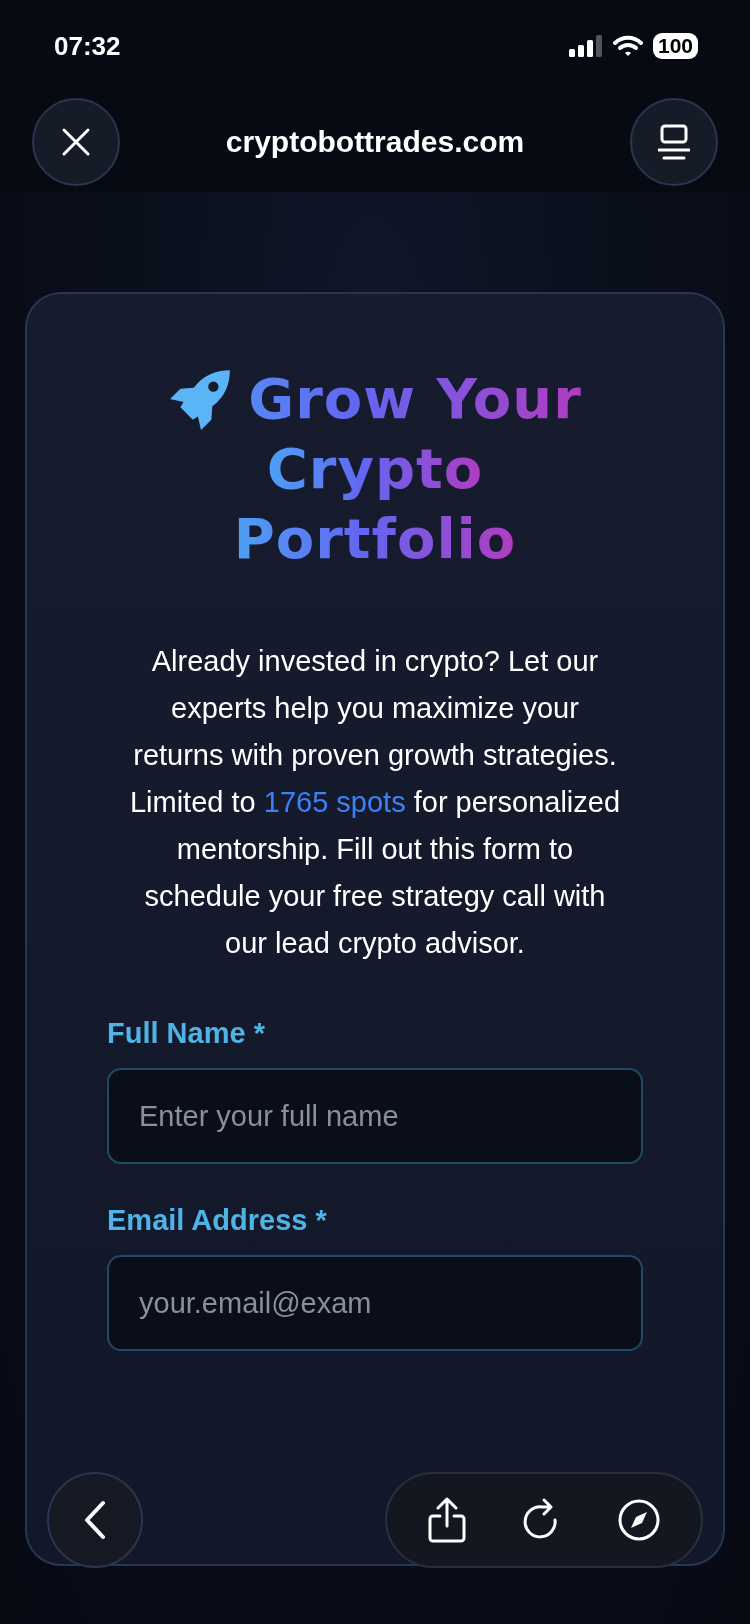 The width and height of the screenshot is (750, 1624). What do you see at coordinates (627, 46) in the screenshot?
I see `wifi-icon` at bounding box center [627, 46].